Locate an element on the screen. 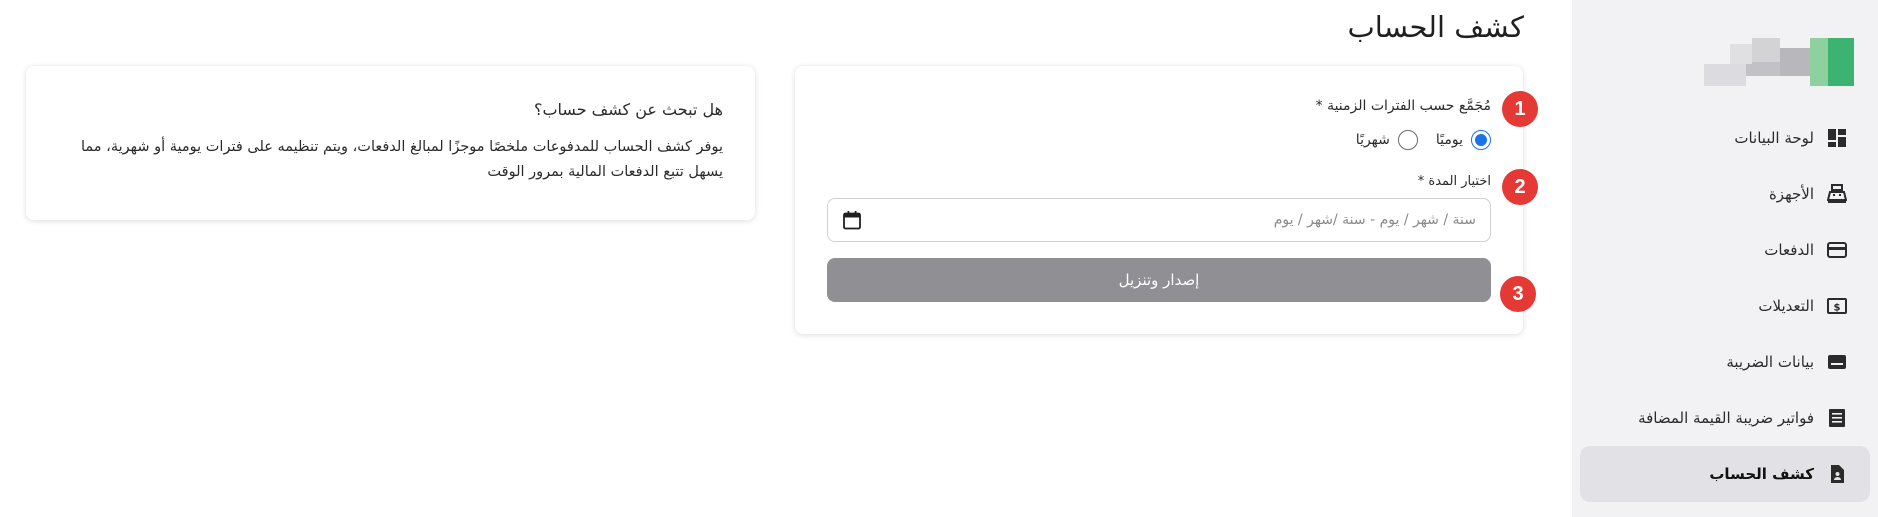 The image size is (1878, 517). dollar-note-icon: $ is located at coordinates (1837, 306).